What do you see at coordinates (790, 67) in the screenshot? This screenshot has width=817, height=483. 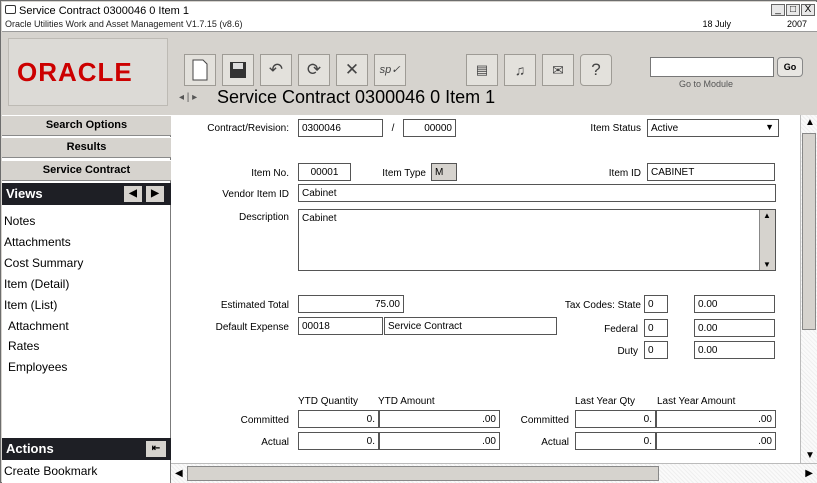 I see `go-button: Go` at bounding box center [790, 67].